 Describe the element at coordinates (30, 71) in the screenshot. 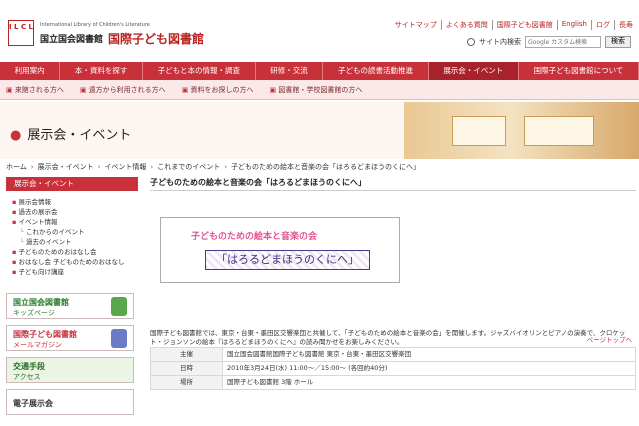

I see `nav-guide: 利用案内` at that location.